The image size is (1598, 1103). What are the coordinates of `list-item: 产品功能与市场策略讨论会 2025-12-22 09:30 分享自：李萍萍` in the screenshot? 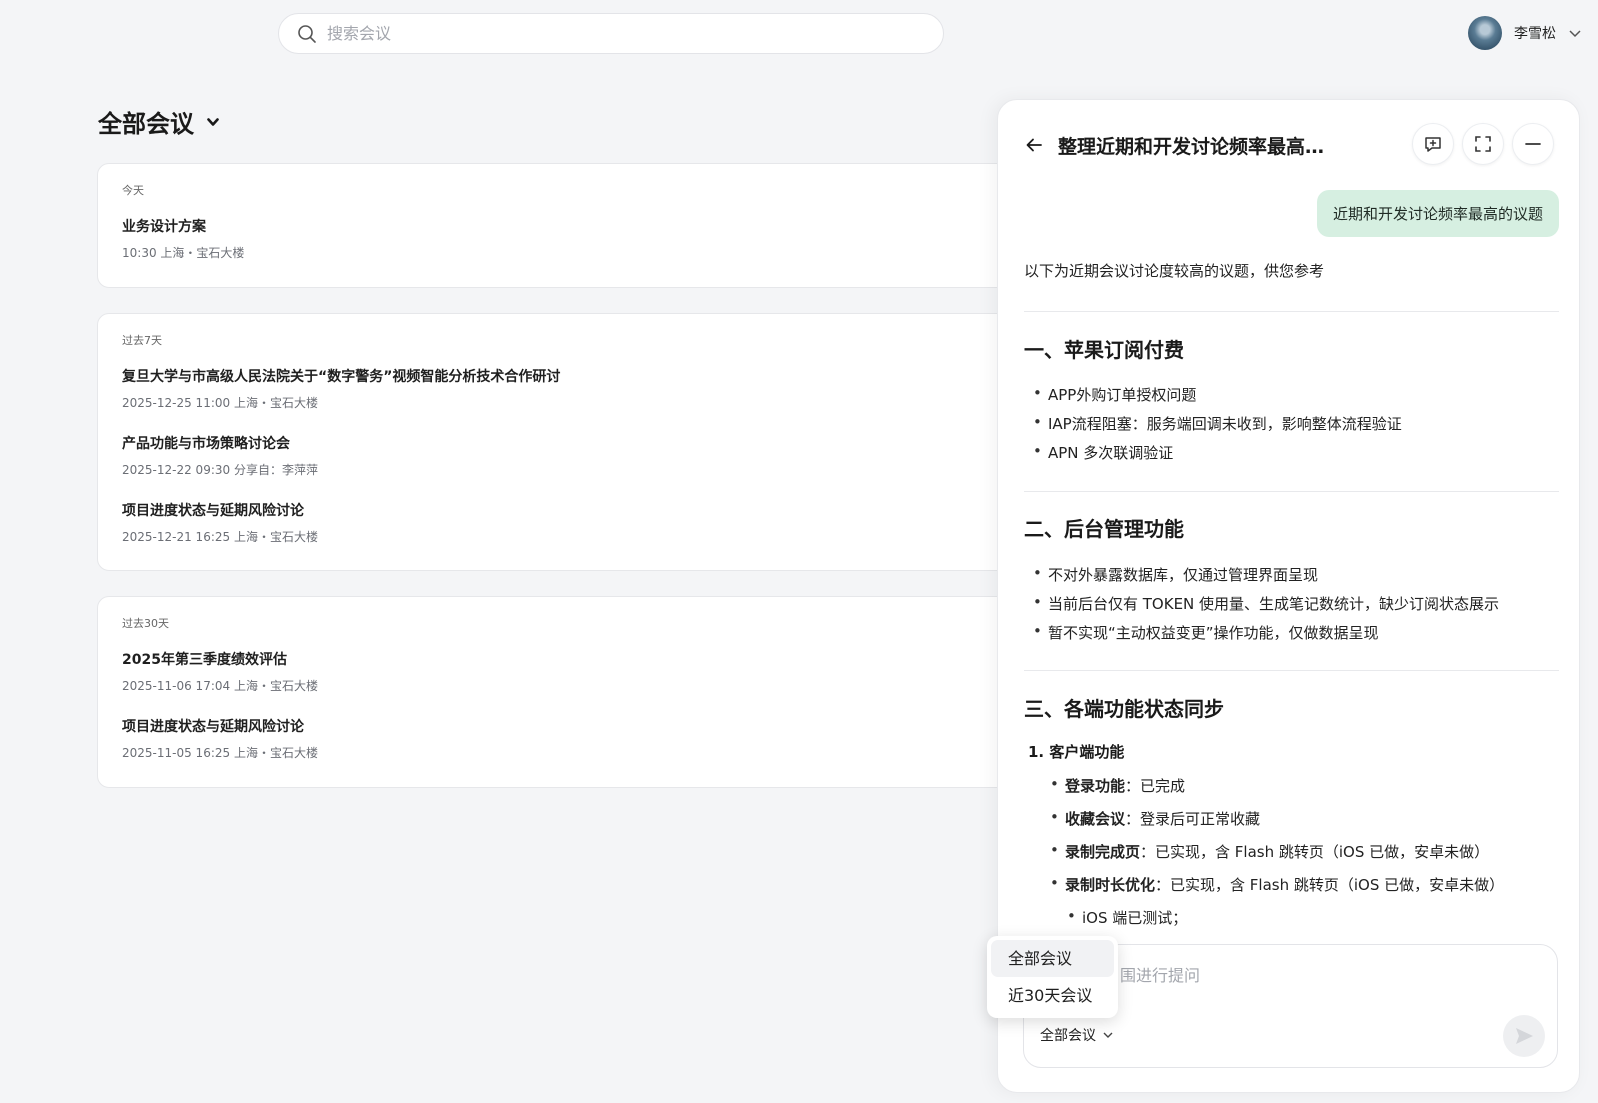 It's located at (617, 455).